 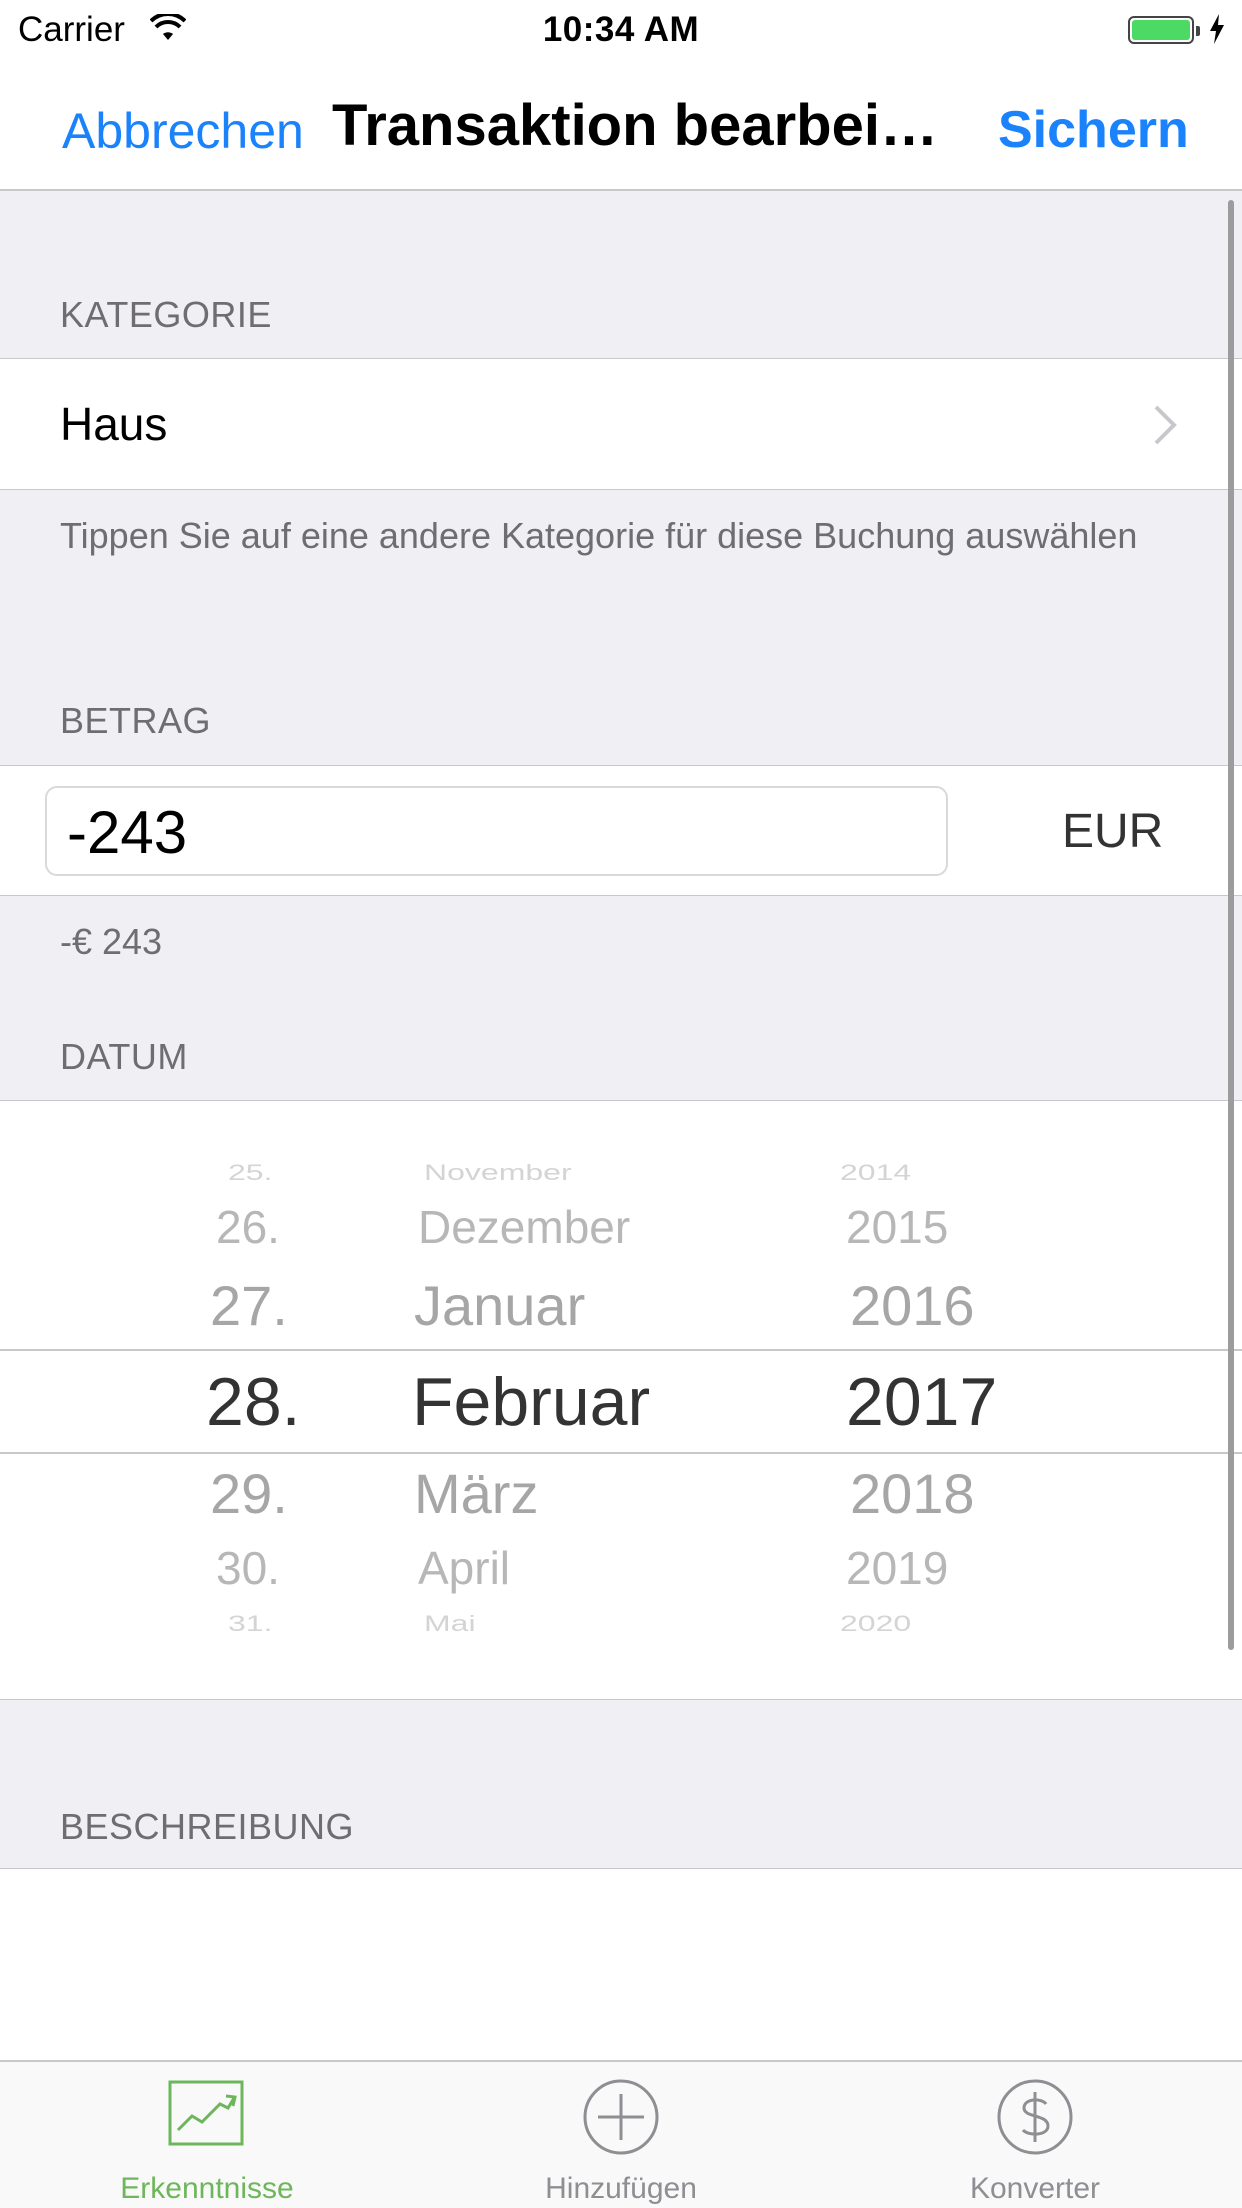 I want to click on chart-trend-icon, so click(x=206, y=2113).